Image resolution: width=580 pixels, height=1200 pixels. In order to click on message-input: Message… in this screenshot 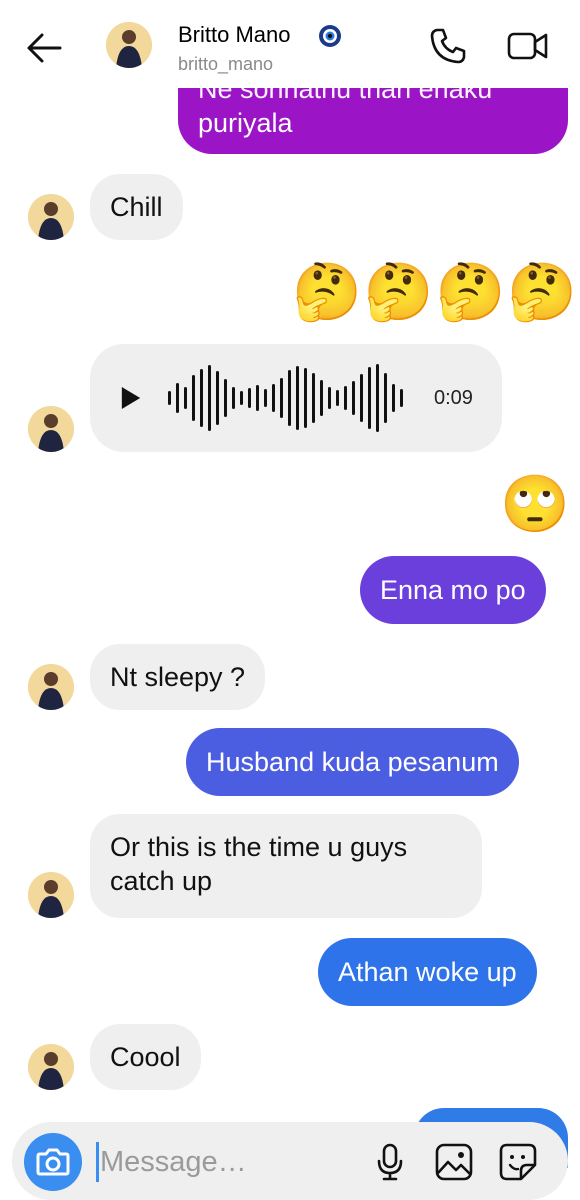, I will do `click(173, 1162)`.